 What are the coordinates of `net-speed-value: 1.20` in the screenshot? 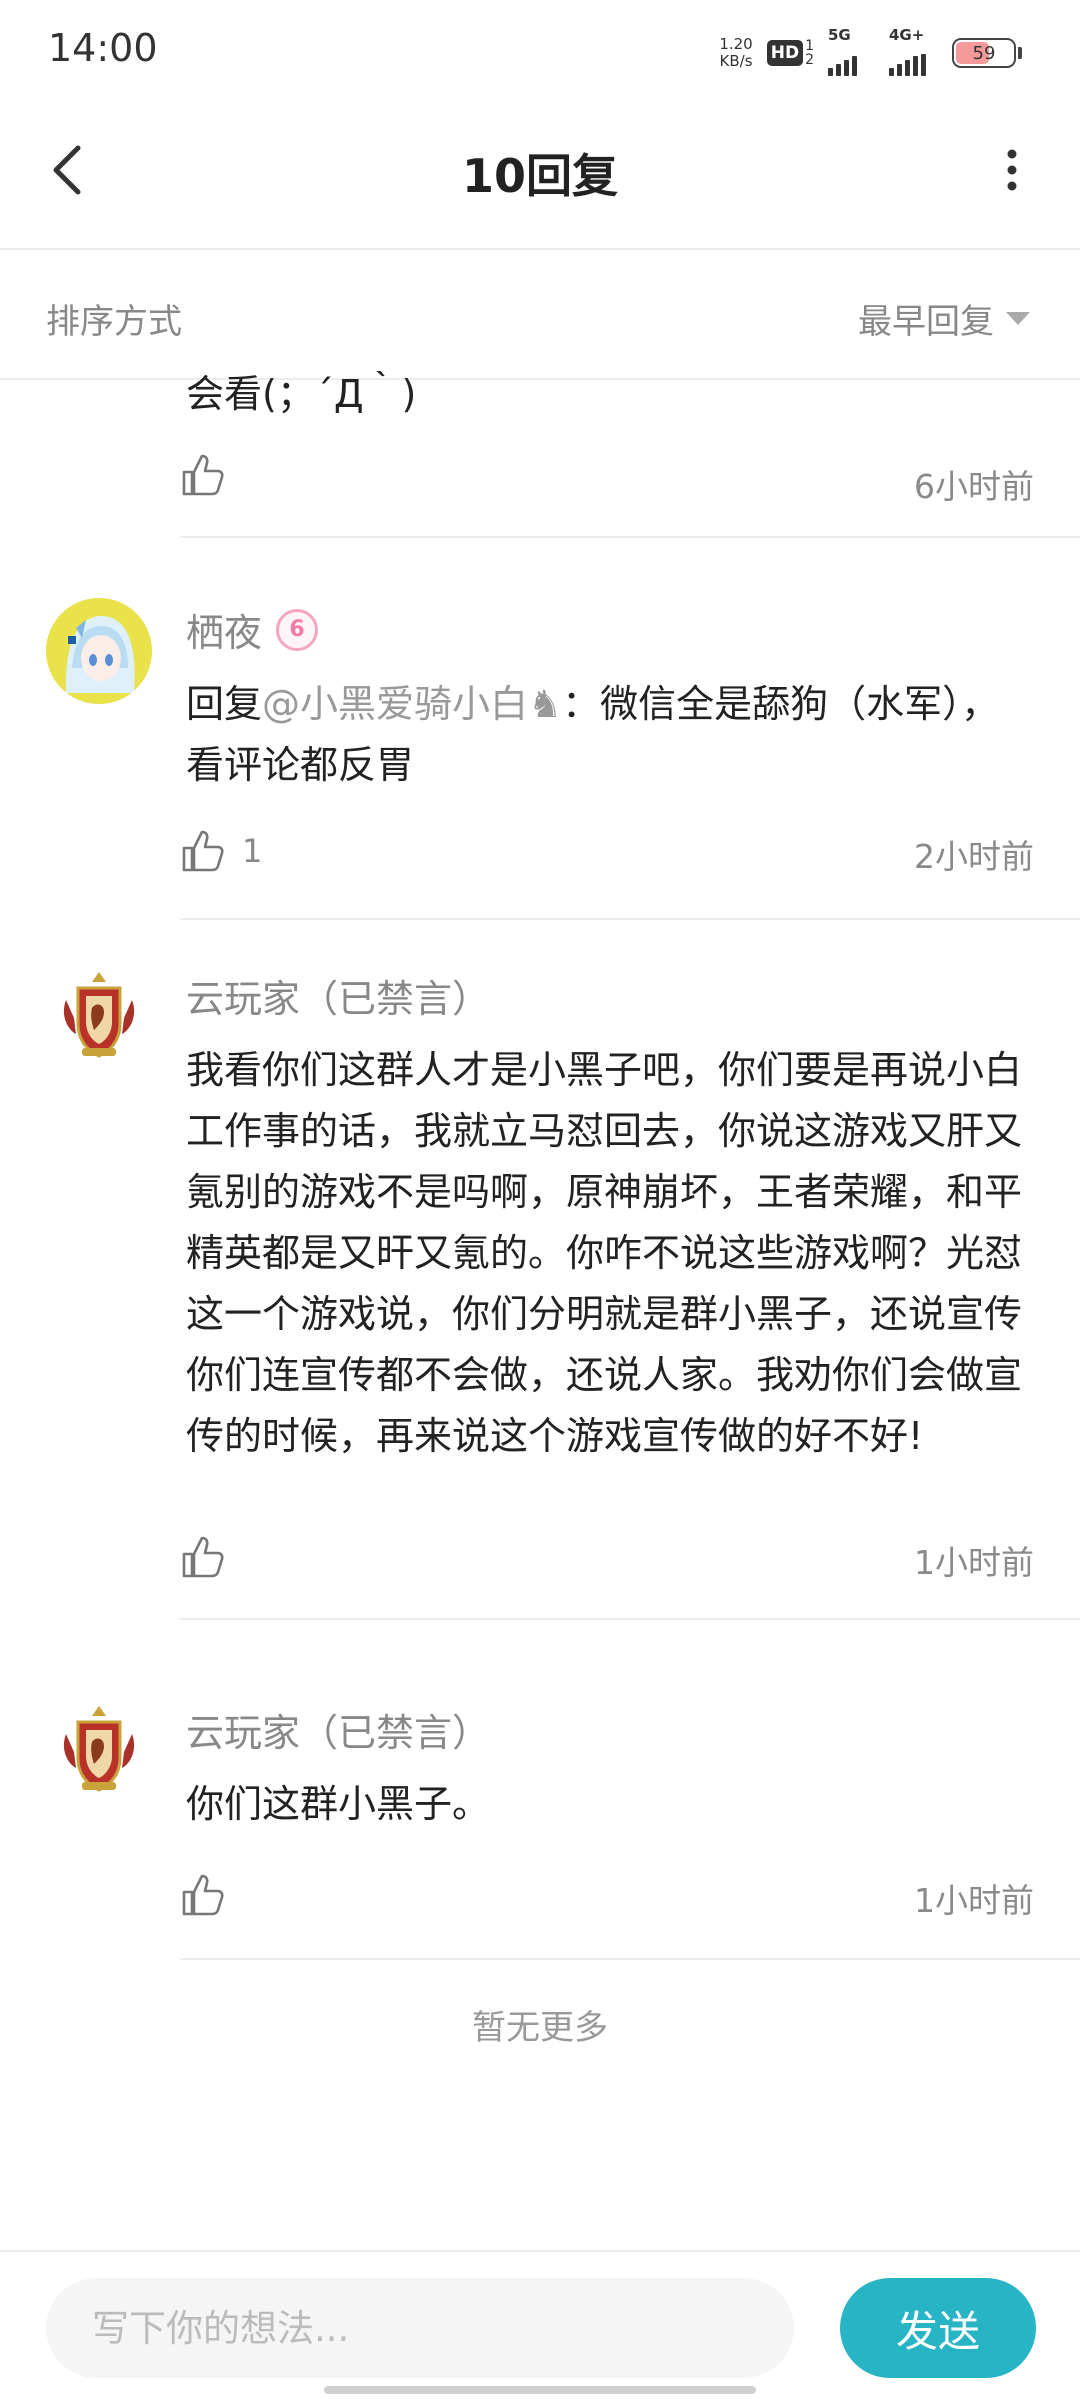 It's located at (736, 44).